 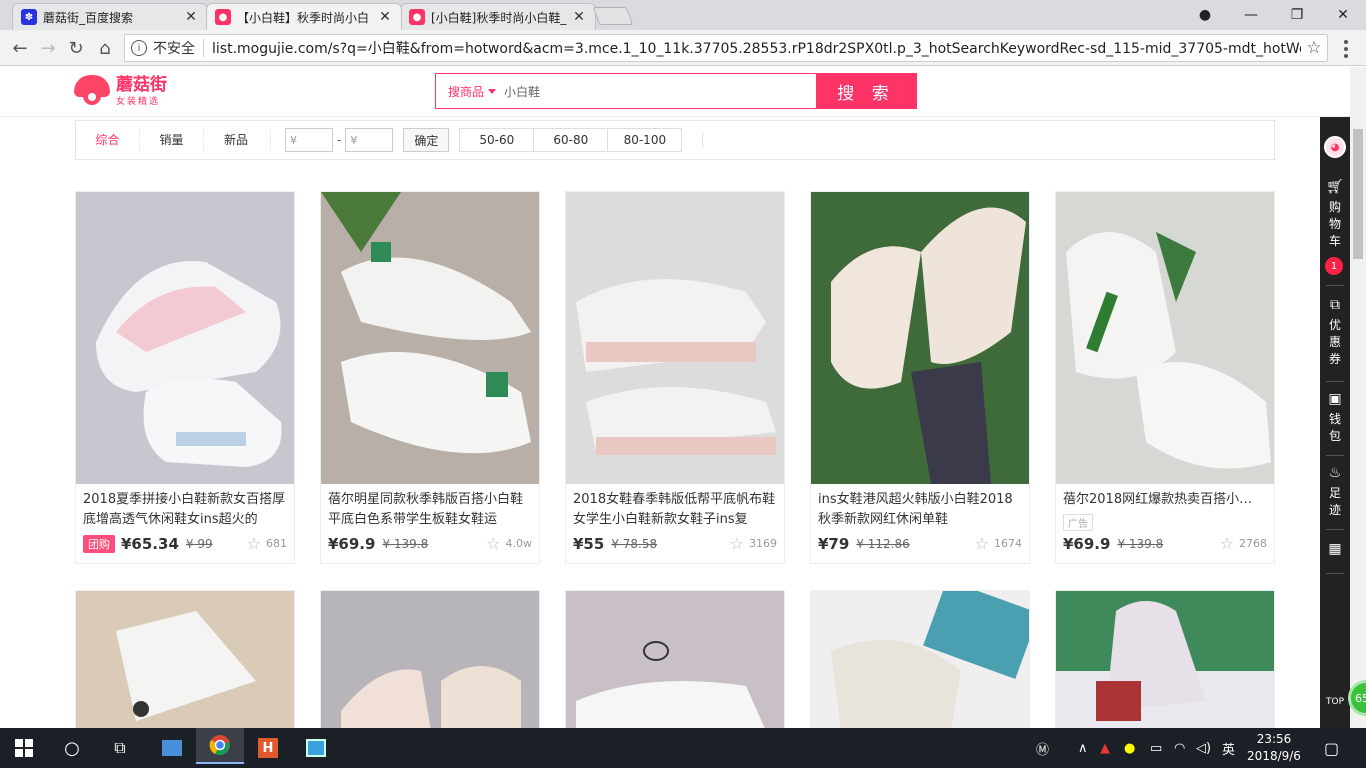 I want to click on price-max-input: ¥, so click(x=369, y=140).